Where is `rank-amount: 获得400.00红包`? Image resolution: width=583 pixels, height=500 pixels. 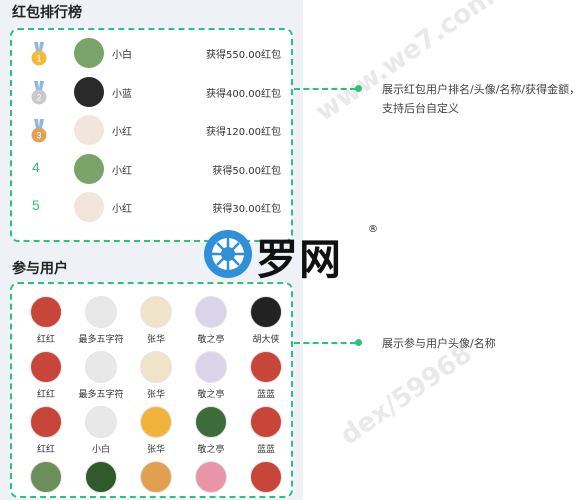
rank-amount: 获得400.00红包 is located at coordinates (243, 94).